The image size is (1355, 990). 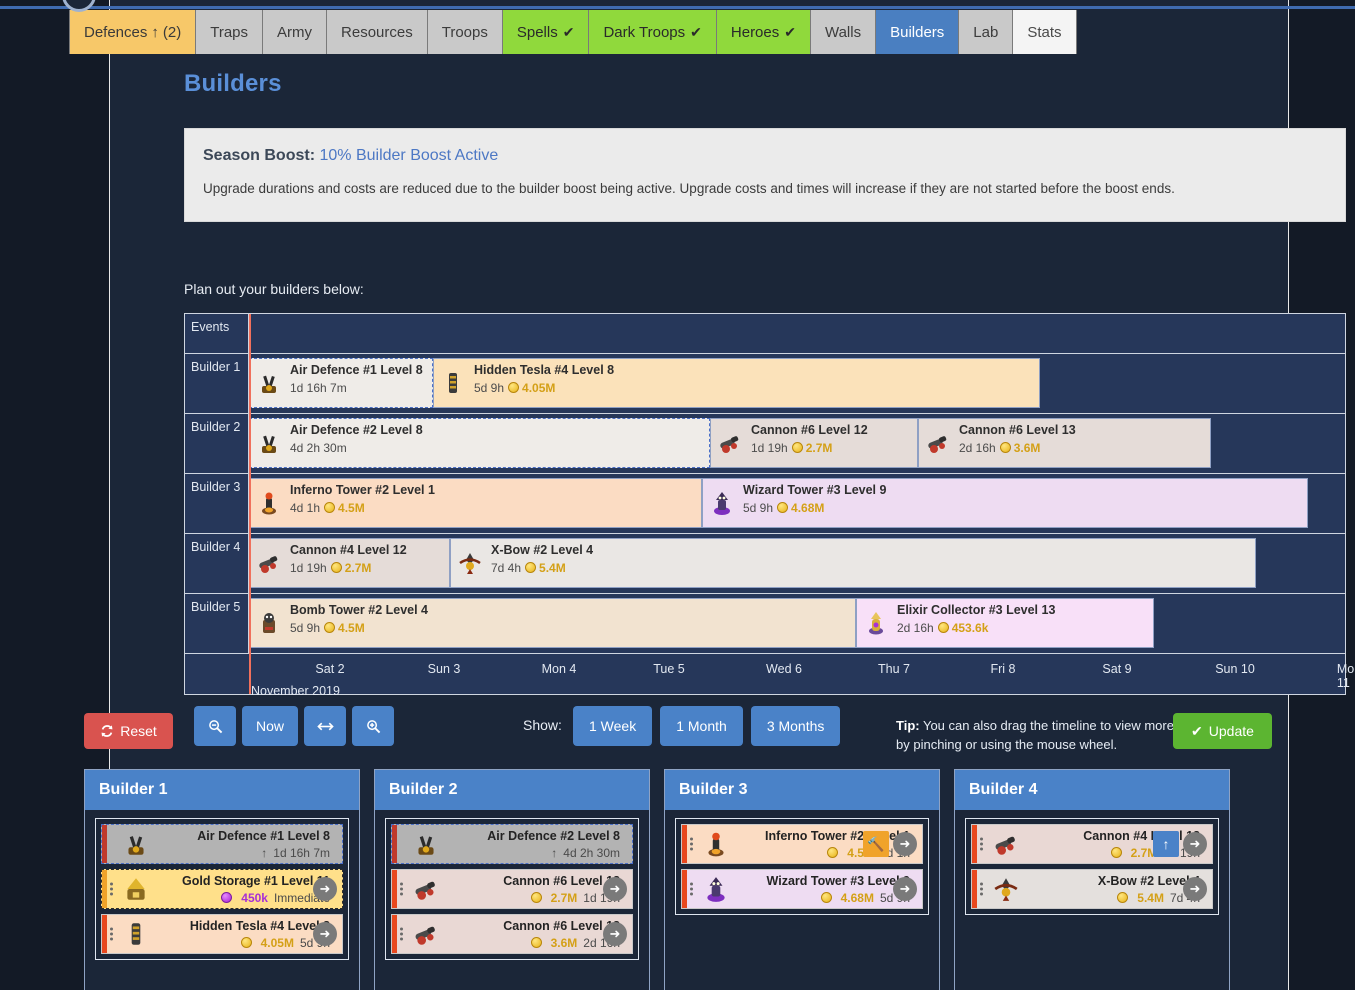 I want to click on timeline-event-bar: Cannon #6 Level 13 2d 16h 3.6M, so click(x=1064, y=443).